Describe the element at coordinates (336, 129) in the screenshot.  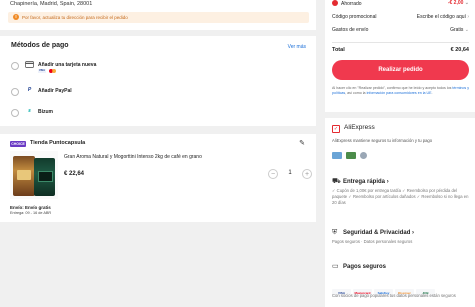
I see `aliexpress-logo-icon: ✓` at that location.